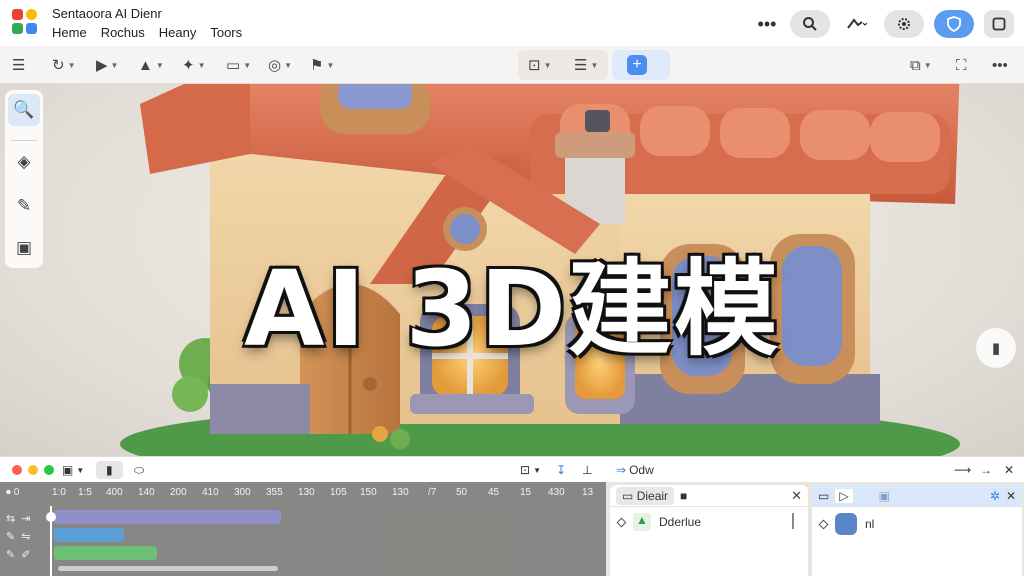 Image resolution: width=1024 pixels, height=576 pixels. What do you see at coordinates (917, 496) in the screenshot?
I see `render-panel-header: ▭ ▷ ▣ ✲ ✕` at bounding box center [917, 496].